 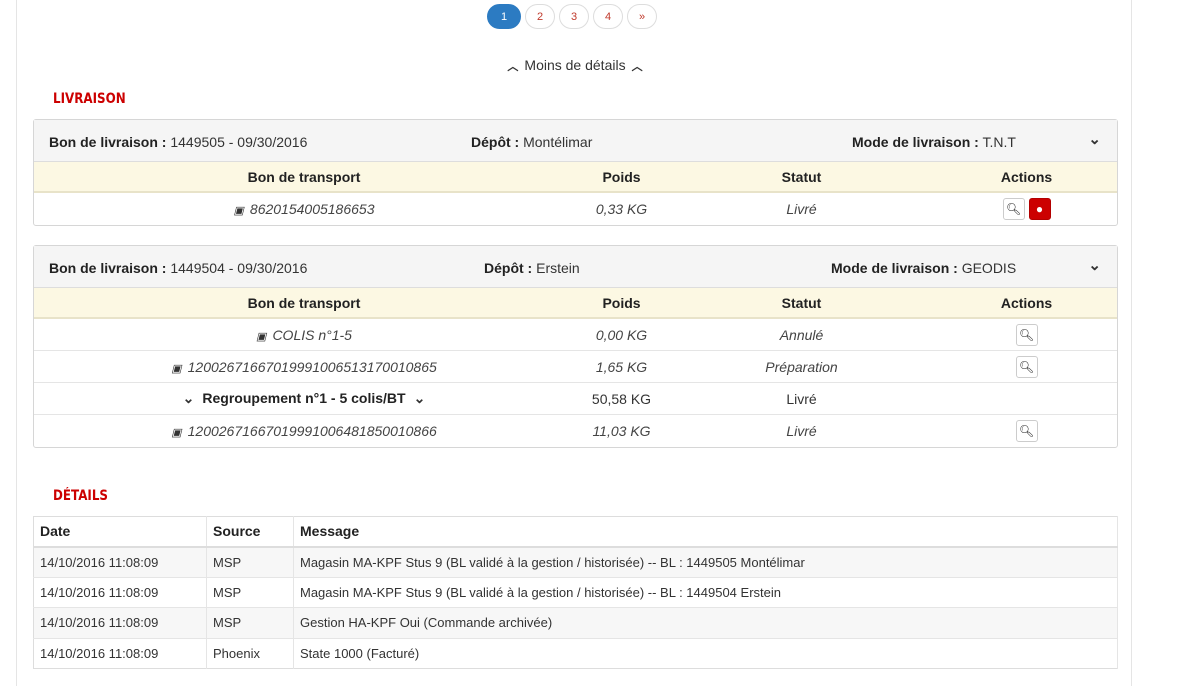 I want to click on details-header-row: Date Source Message, so click(x=575, y=532).